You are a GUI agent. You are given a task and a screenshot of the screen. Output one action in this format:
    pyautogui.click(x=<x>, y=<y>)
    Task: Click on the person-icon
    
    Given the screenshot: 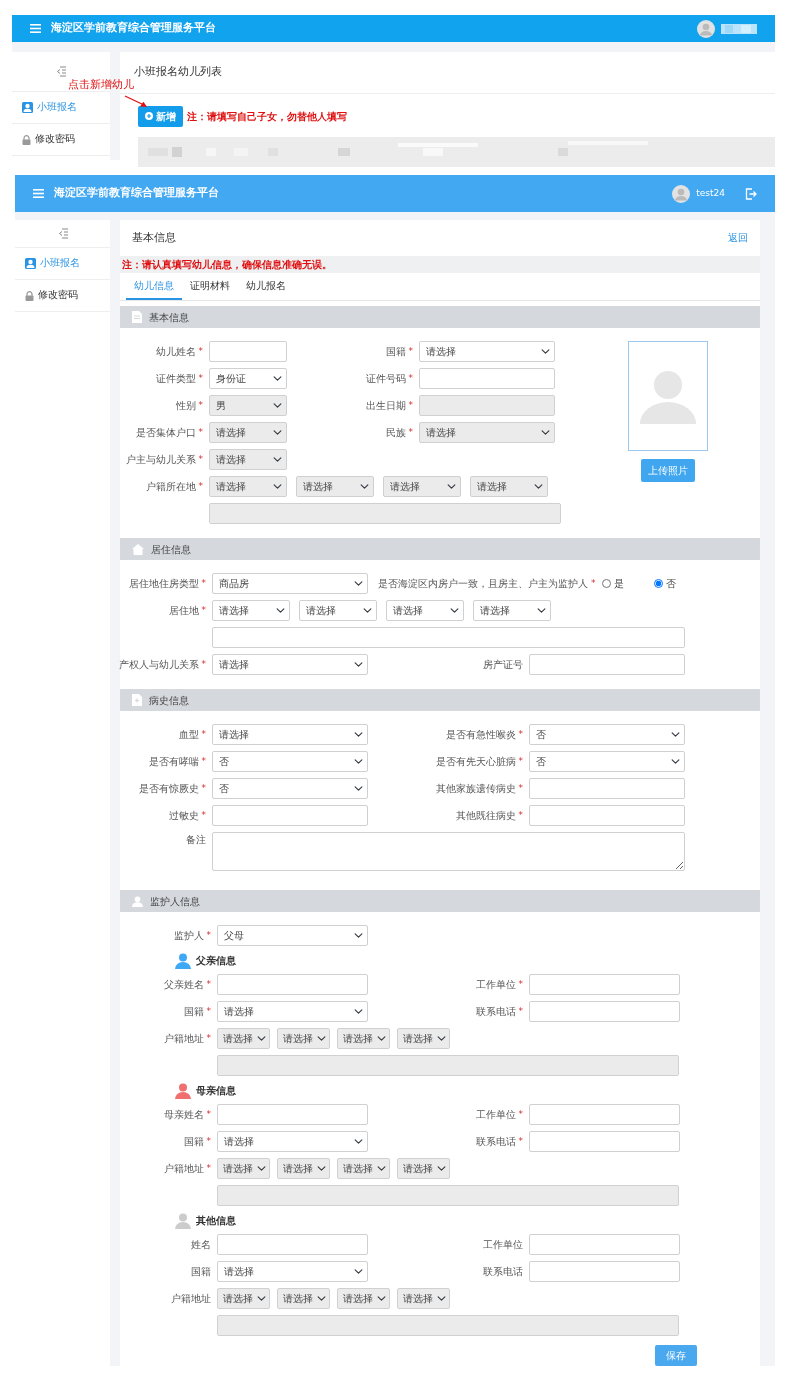 What is the action you would take?
    pyautogui.click(x=137, y=901)
    